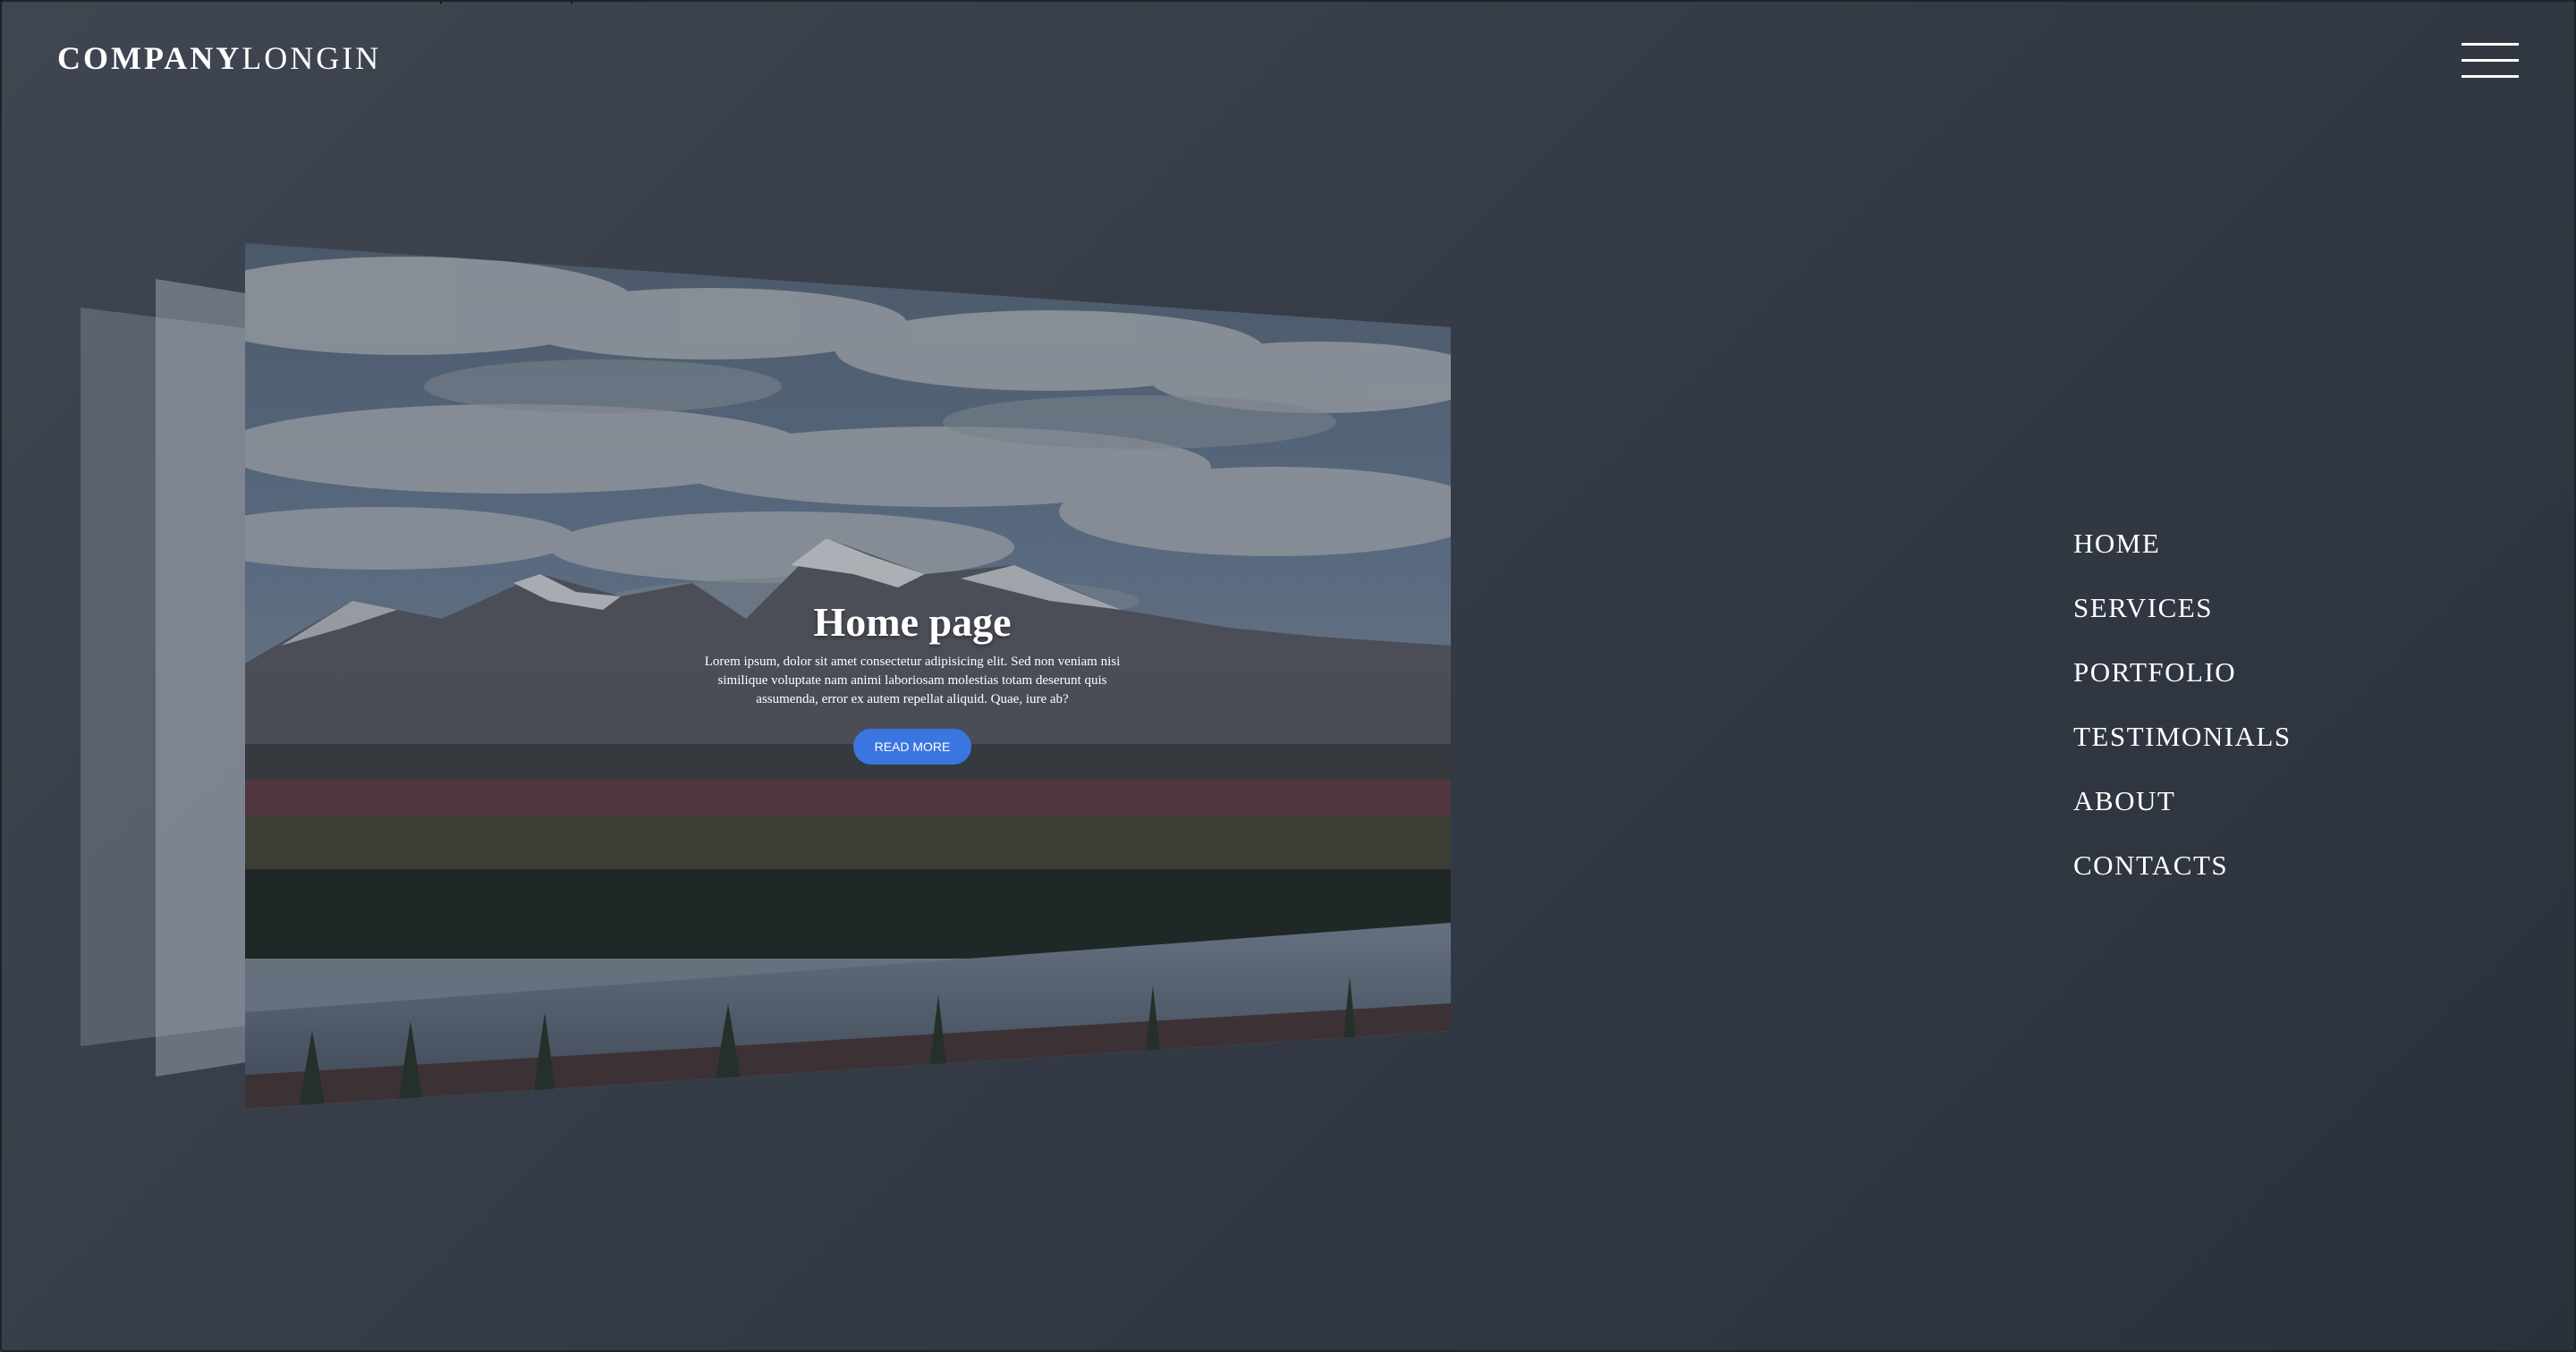 The height and width of the screenshot is (1352, 2576). I want to click on nav-item-testimonials: TESTIMONIALS, so click(2182, 737).